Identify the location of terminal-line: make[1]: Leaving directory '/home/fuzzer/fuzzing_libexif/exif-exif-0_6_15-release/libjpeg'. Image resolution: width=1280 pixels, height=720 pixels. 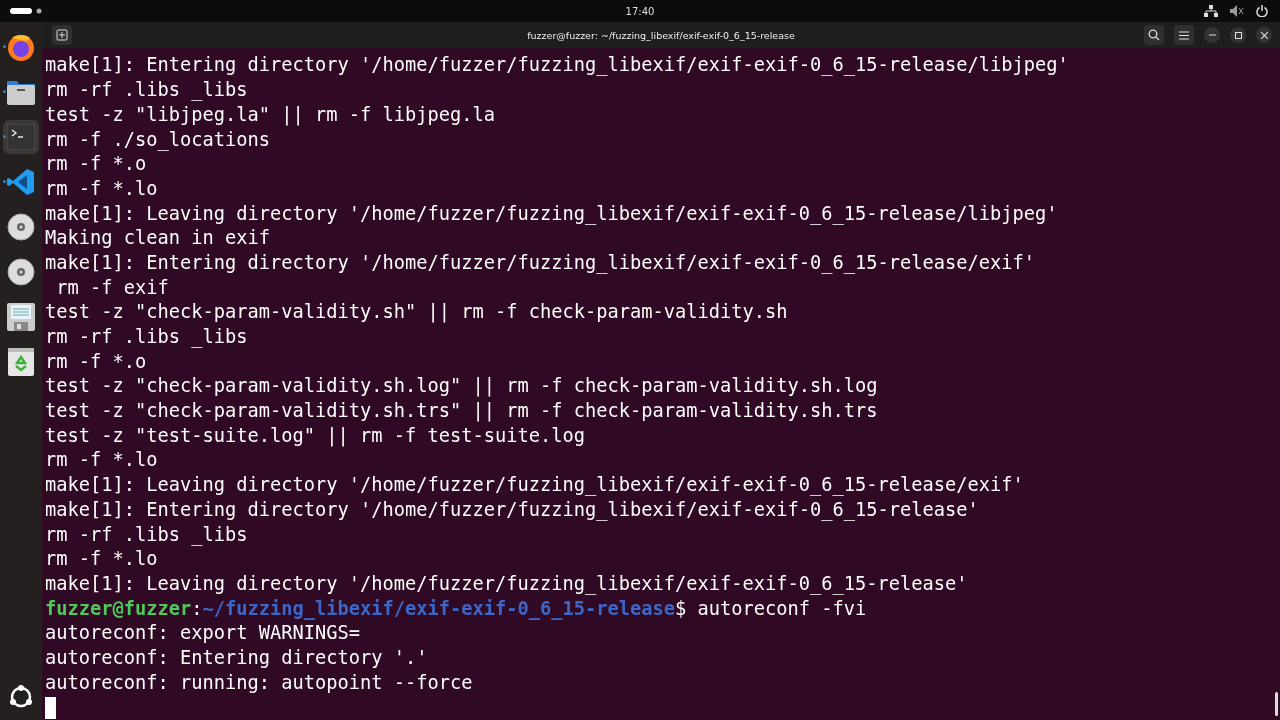
(552, 214).